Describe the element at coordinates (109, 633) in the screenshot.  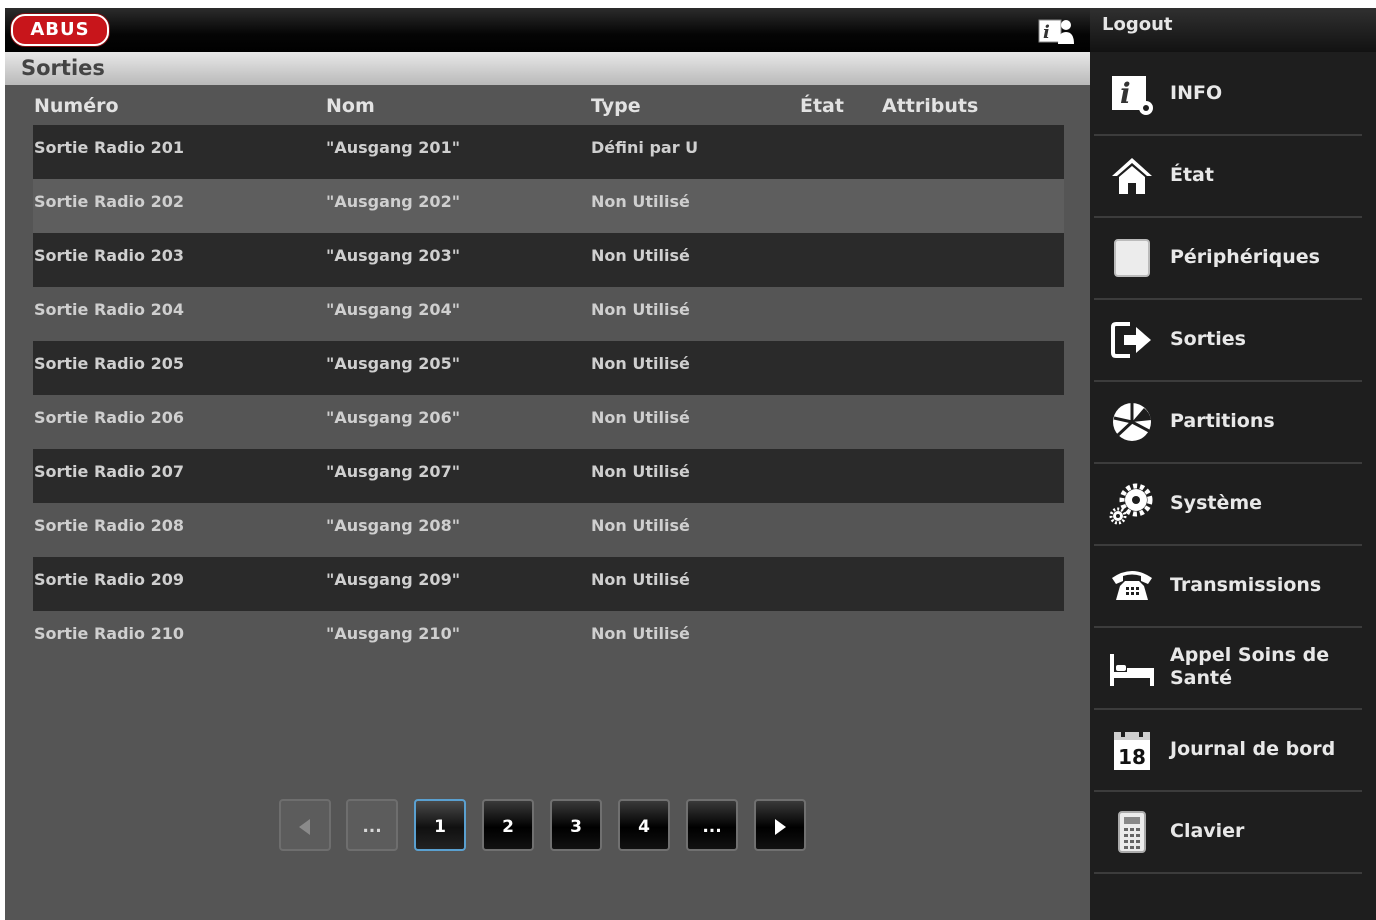
I see `cell-numero: Sortie Radio 210` at that location.